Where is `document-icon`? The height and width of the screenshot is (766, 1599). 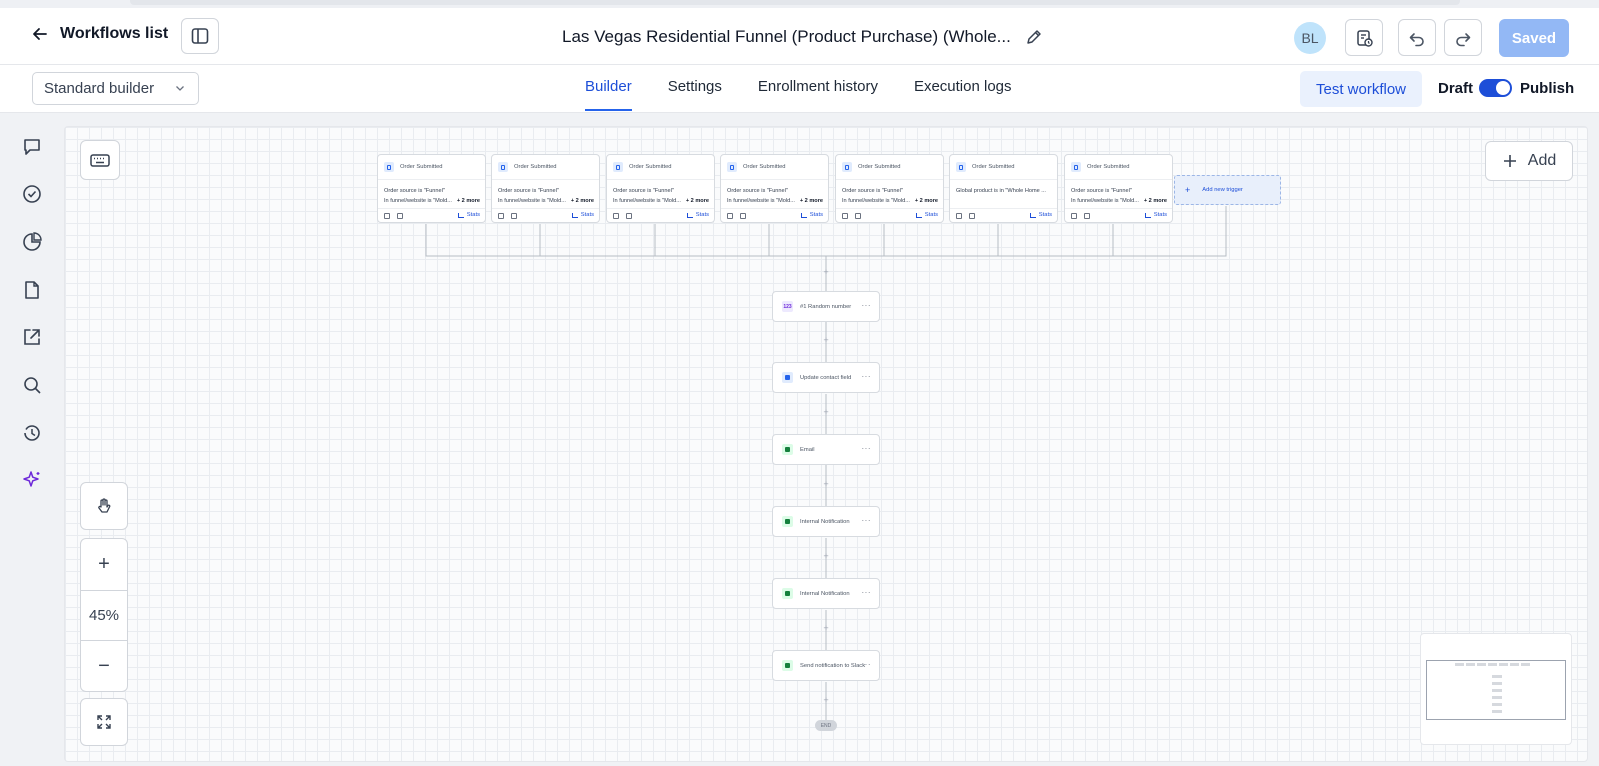 document-icon is located at coordinates (32, 290).